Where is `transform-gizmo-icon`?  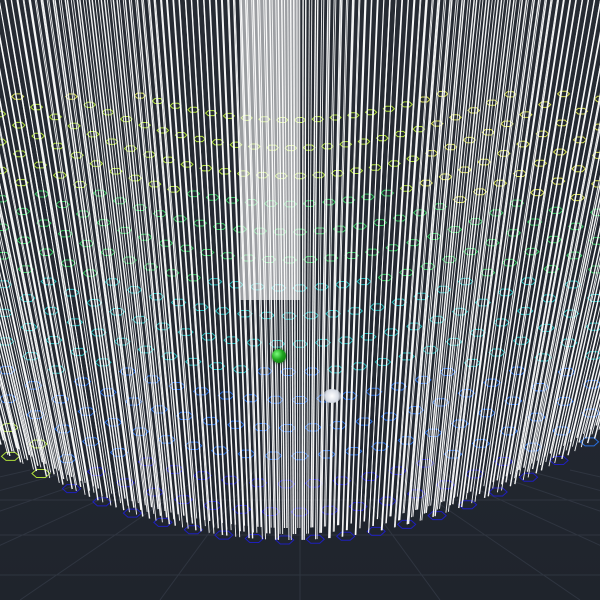
transform-gizmo-icon is located at coordinates (279, 356).